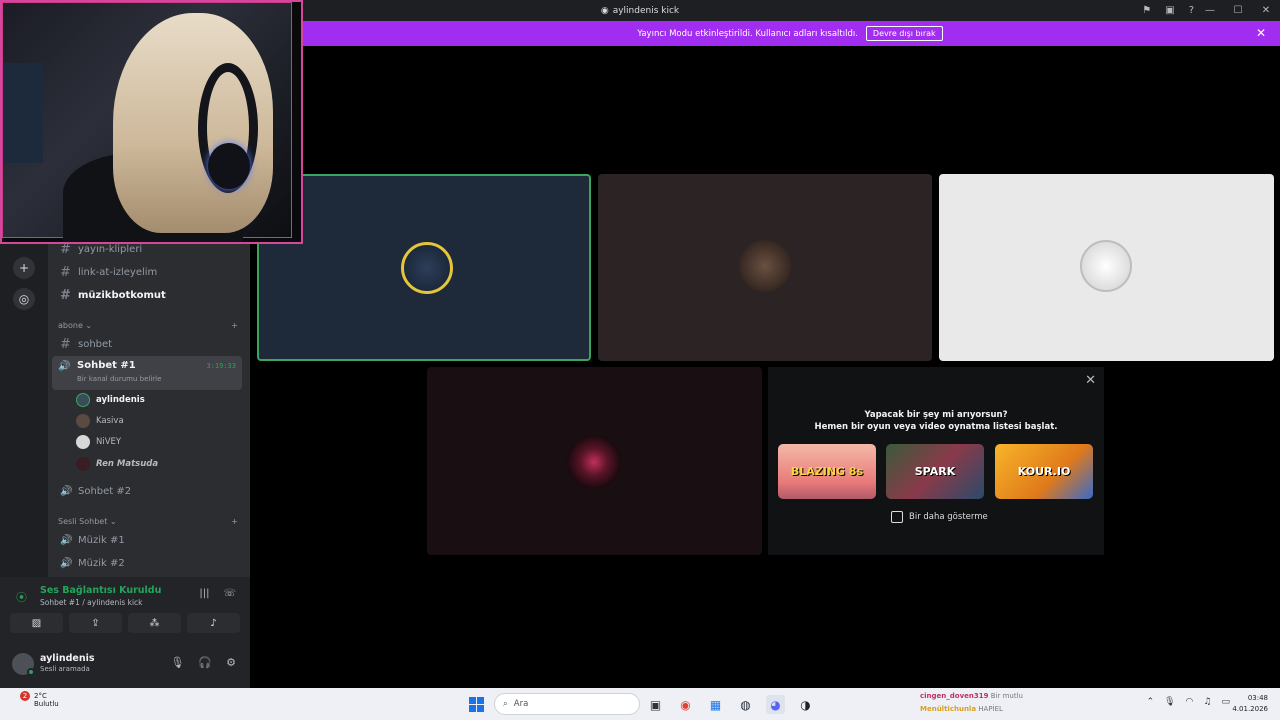 The image size is (1280, 720). What do you see at coordinates (154, 623) in the screenshot?
I see `activities-icon: ⁂` at bounding box center [154, 623].